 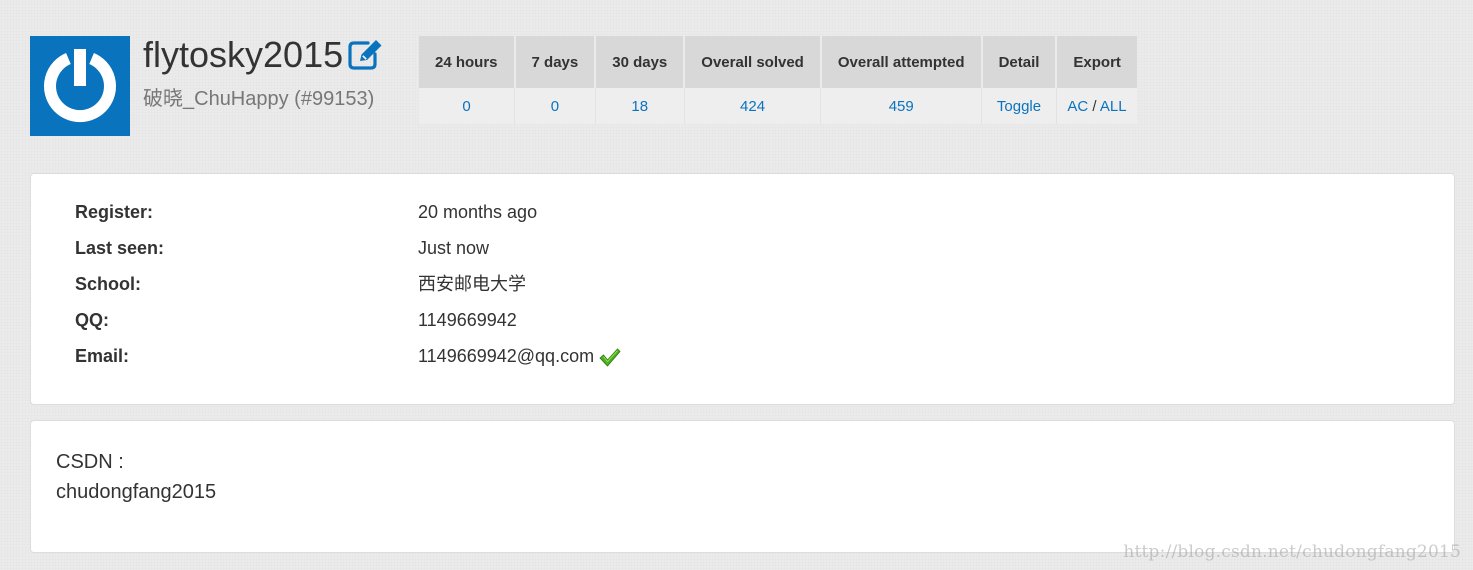 What do you see at coordinates (1019, 62) in the screenshot?
I see `stats-header-detail: Detail` at bounding box center [1019, 62].